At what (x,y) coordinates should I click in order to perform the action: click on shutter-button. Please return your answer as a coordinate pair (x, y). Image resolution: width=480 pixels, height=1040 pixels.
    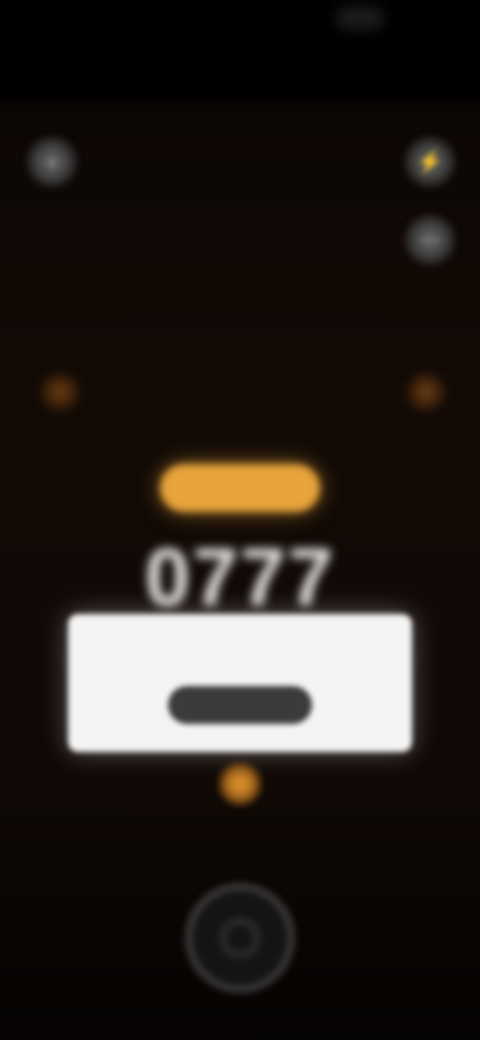
    Looking at the image, I should click on (240, 938).